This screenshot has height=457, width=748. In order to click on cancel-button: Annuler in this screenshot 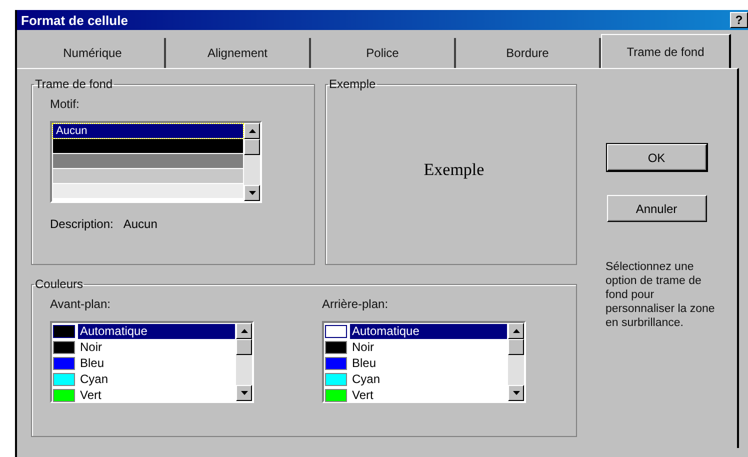, I will do `click(656, 208)`.